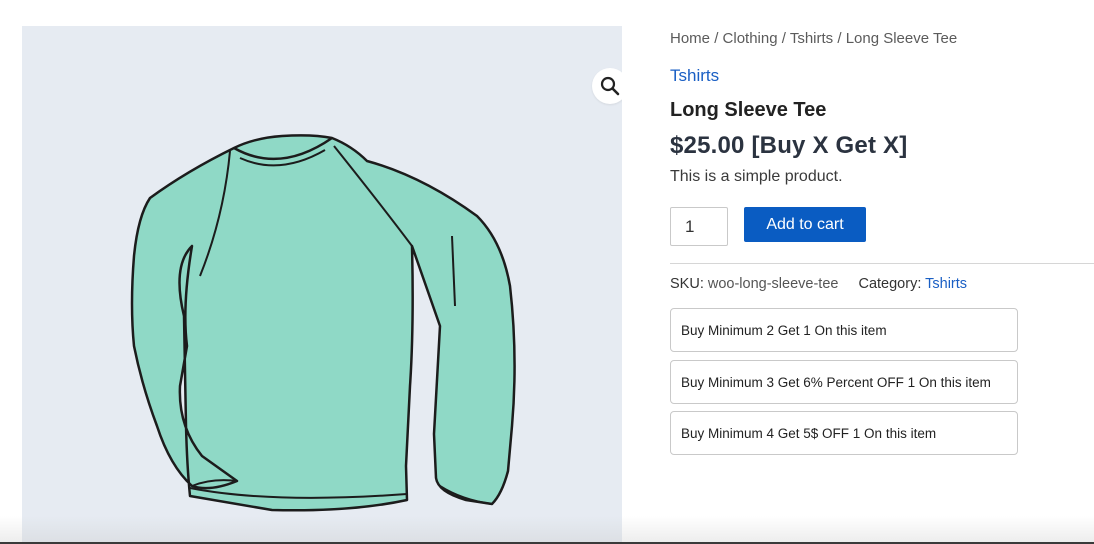 The height and width of the screenshot is (544, 1094). Describe the element at coordinates (901, 38) in the screenshot. I see `breadcrumb-current: Long Sleeve Tee` at that location.